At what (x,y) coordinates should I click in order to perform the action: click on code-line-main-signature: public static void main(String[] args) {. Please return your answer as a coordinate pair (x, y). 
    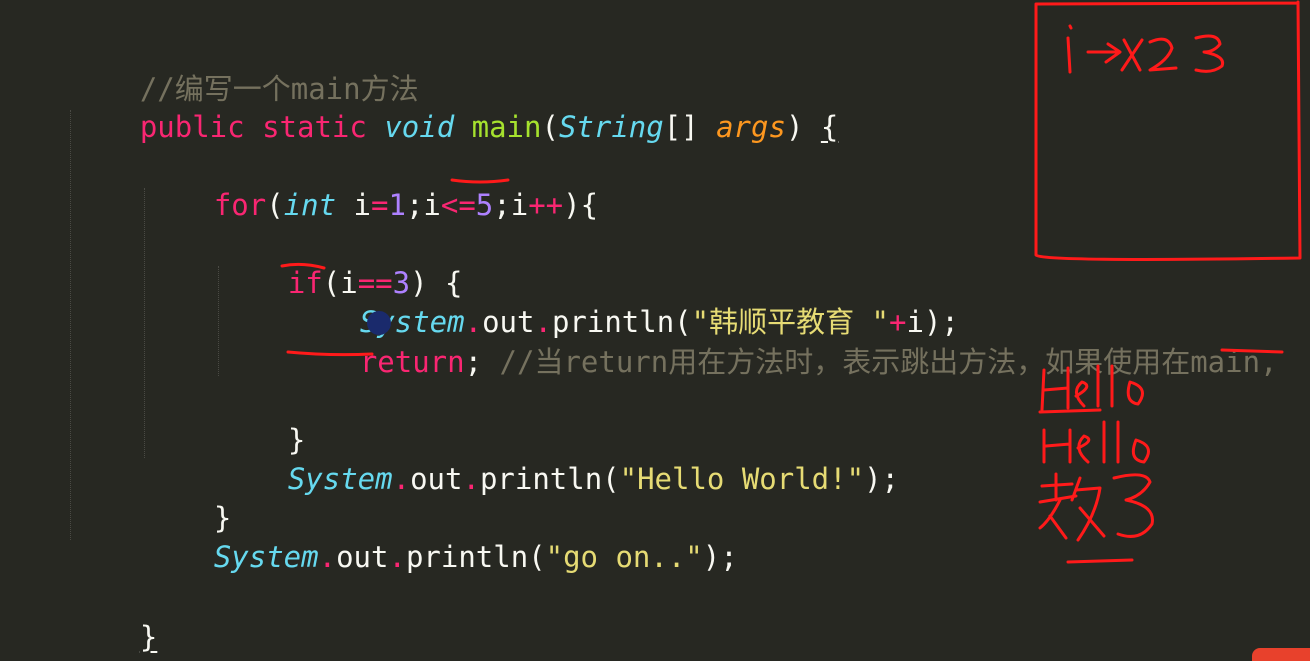
    Looking at the image, I should click on (454, 107).